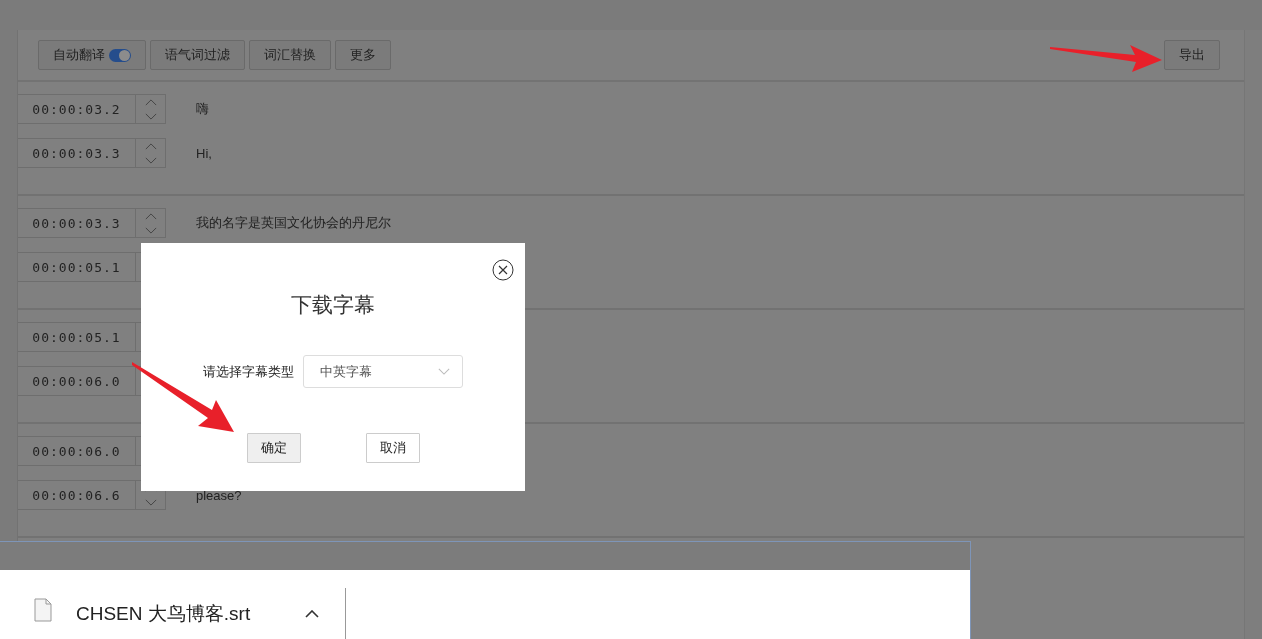 The width and height of the screenshot is (1262, 639). I want to click on toolbar-button: 词汇替换, so click(290, 55).